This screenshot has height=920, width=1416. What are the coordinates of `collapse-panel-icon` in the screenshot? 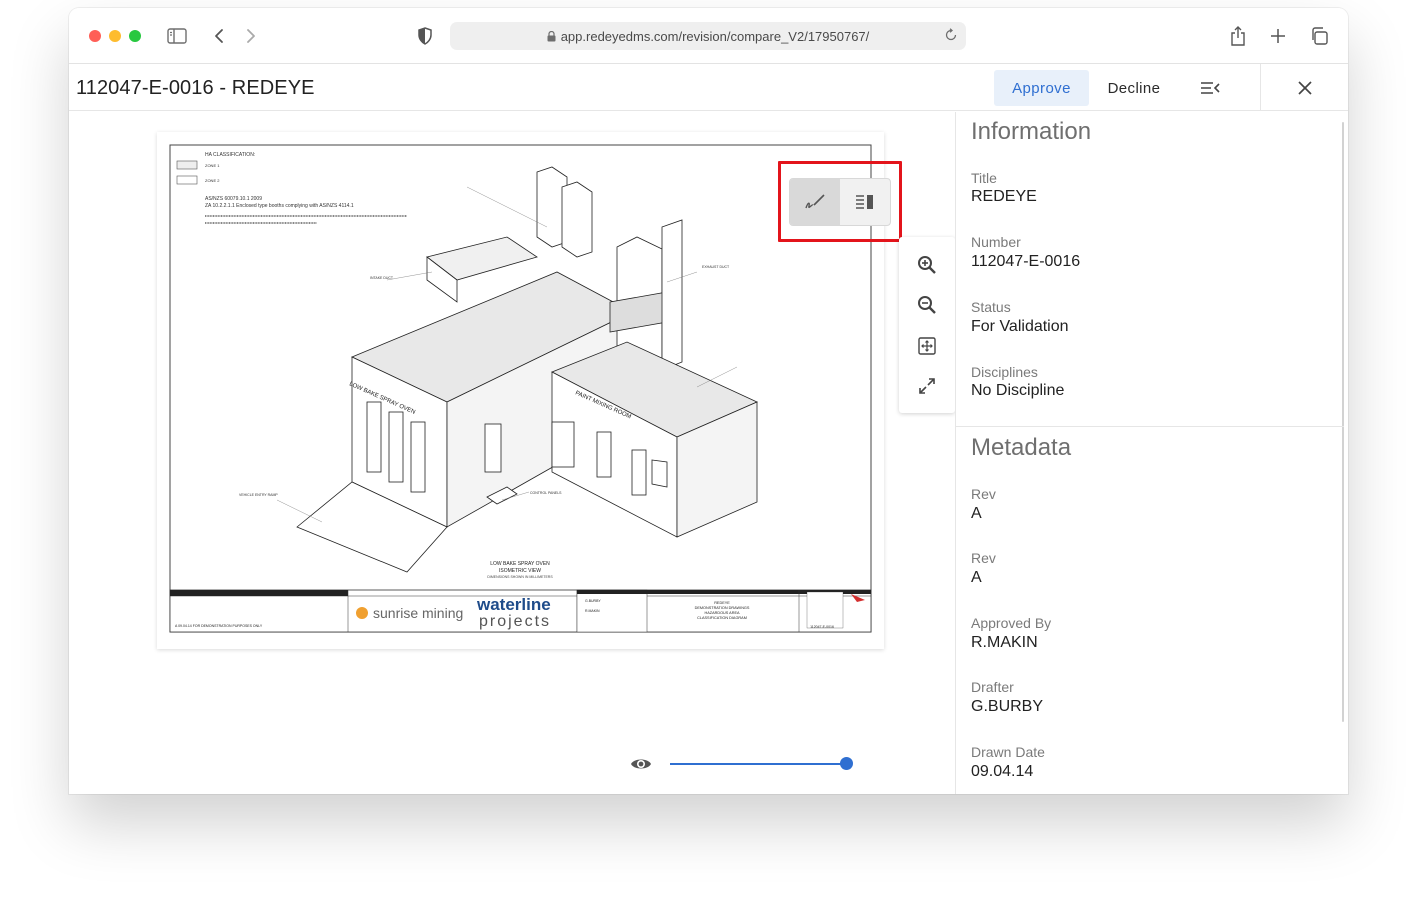 It's located at (1210, 88).